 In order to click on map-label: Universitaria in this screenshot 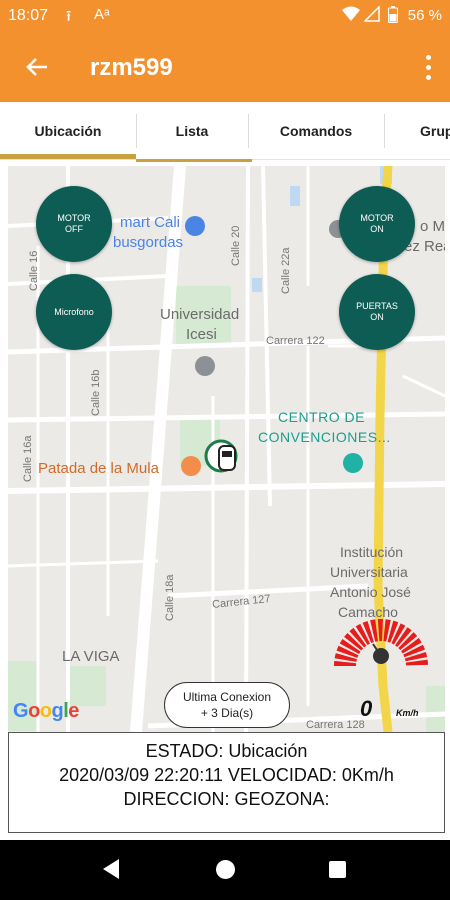, I will do `click(369, 572)`.